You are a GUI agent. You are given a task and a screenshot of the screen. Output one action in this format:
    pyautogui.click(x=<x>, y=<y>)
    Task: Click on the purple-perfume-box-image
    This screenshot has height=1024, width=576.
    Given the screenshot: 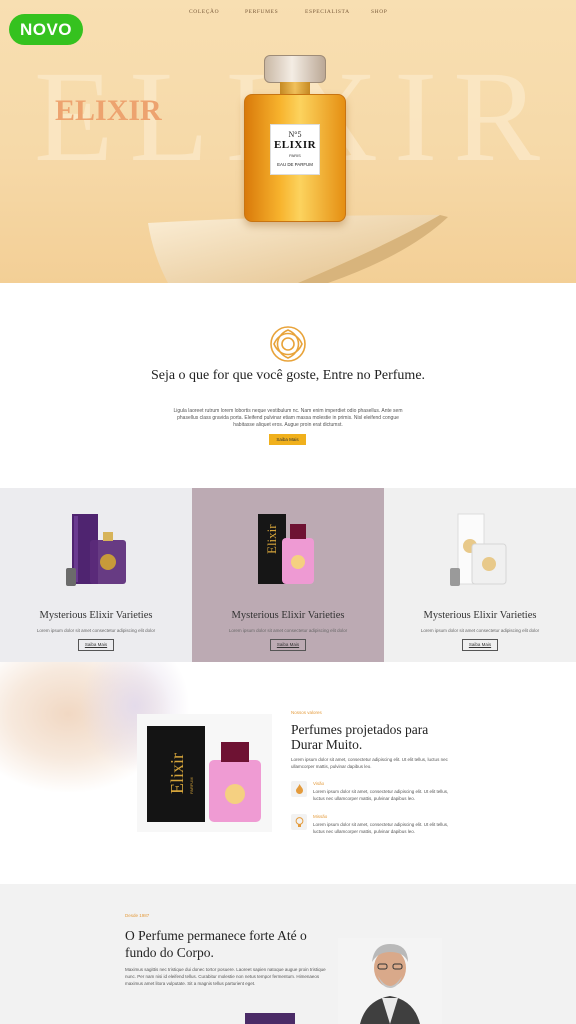 What is the action you would take?
    pyautogui.click(x=96, y=550)
    